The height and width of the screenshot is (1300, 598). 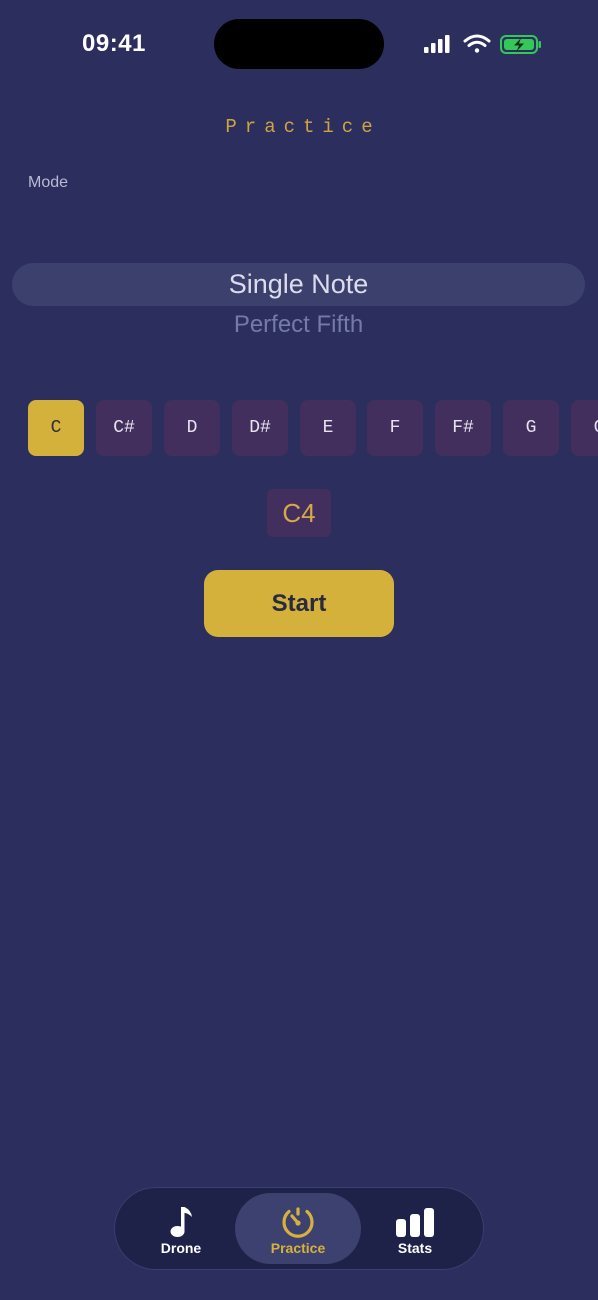 What do you see at coordinates (299, 513) in the screenshot?
I see `octave-selector: C4` at bounding box center [299, 513].